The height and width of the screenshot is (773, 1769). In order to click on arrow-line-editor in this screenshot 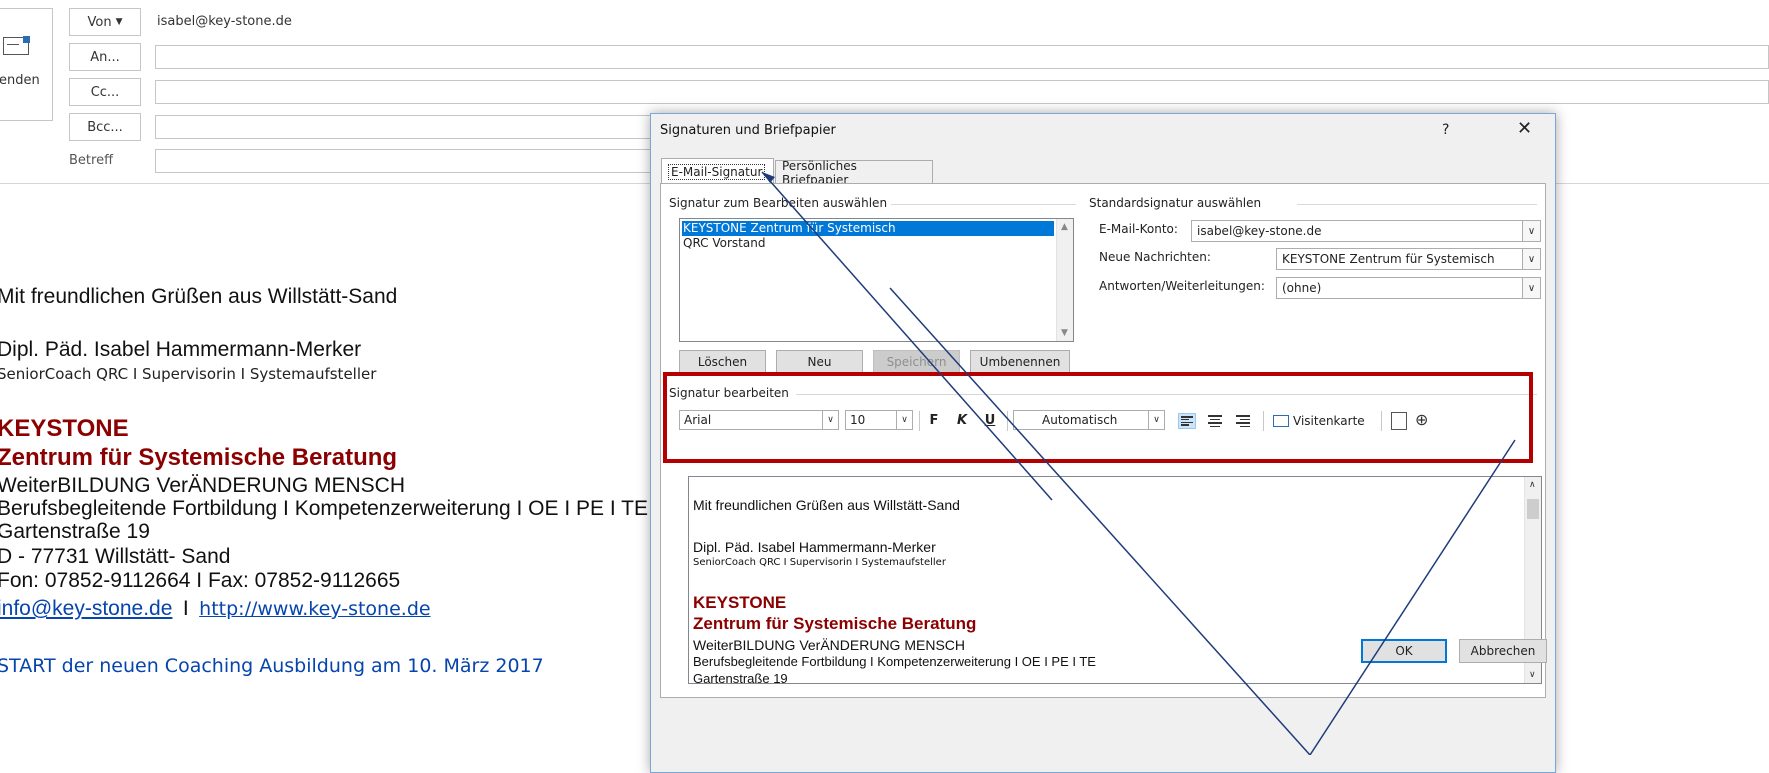, I will do `click(1412, 597)`.